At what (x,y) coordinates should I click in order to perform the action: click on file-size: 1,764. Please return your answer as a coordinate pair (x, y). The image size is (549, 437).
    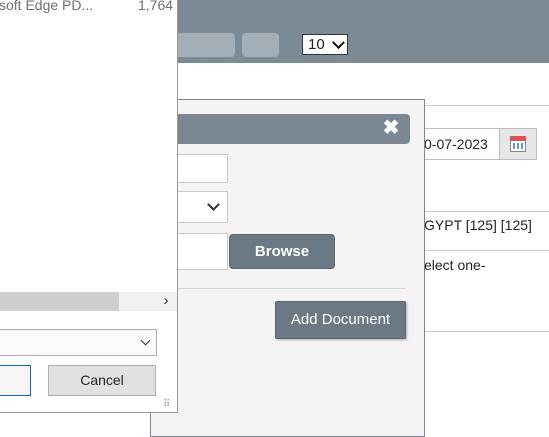
    Looking at the image, I should click on (156, 6).